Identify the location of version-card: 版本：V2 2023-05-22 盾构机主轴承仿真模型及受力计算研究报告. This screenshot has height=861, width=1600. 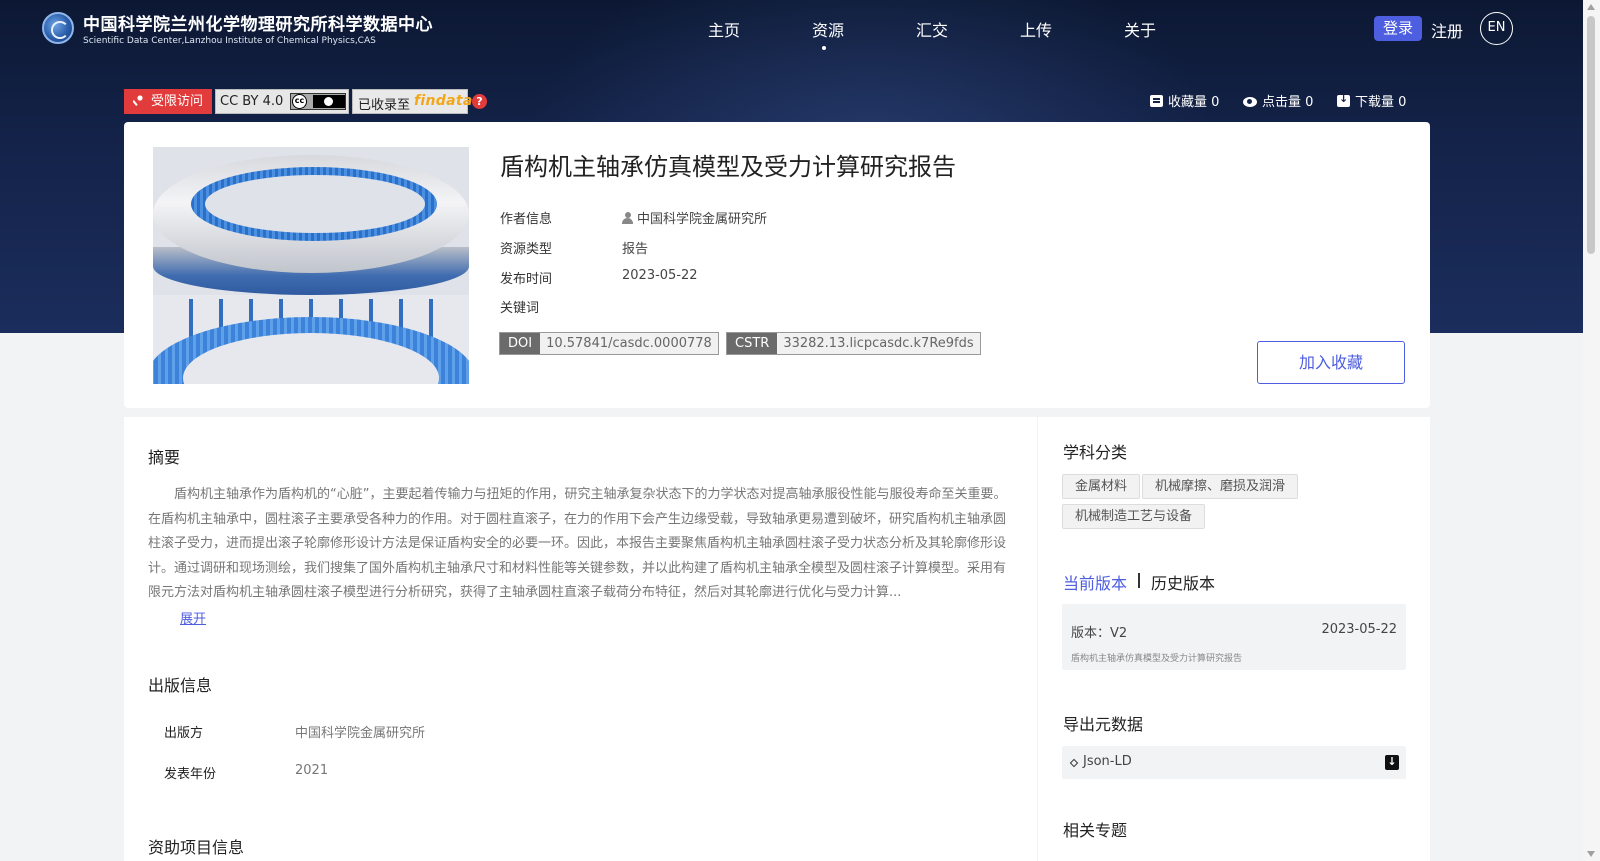
(1234, 637).